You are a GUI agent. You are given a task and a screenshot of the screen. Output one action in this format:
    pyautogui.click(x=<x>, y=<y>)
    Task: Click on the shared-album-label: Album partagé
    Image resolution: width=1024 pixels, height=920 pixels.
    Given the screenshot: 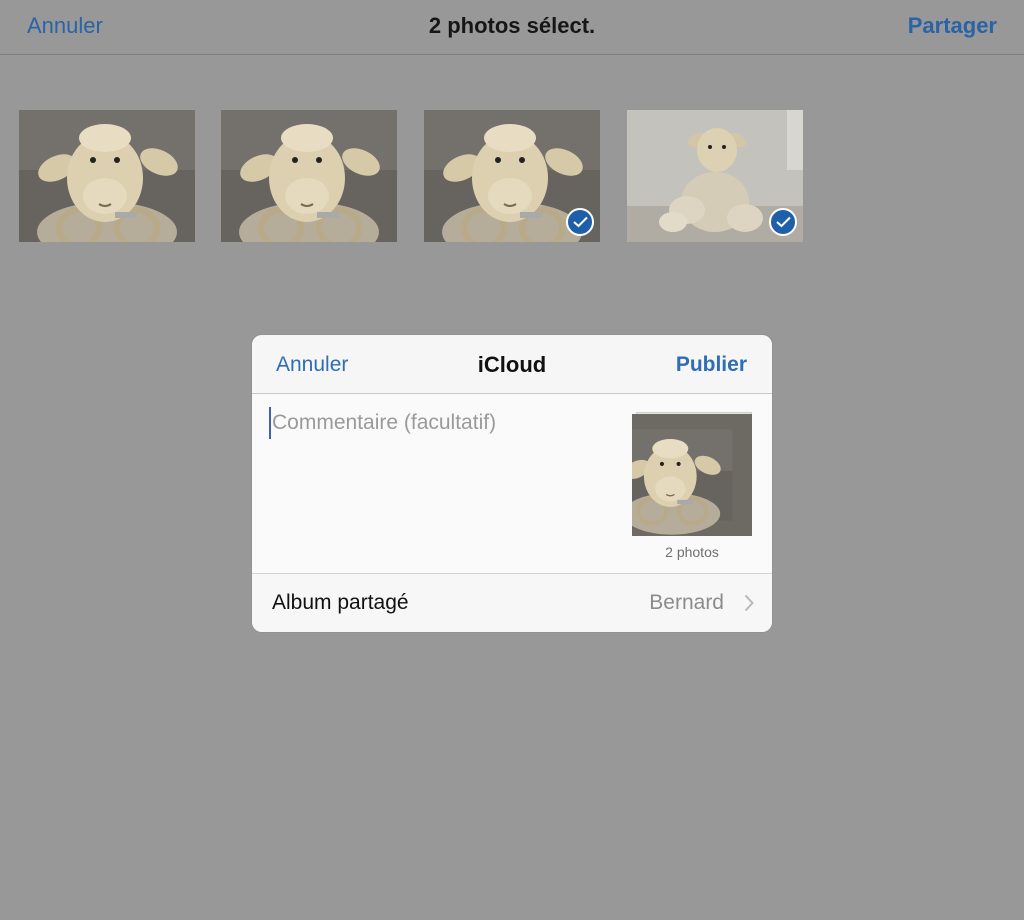 What is the action you would take?
    pyautogui.click(x=340, y=602)
    